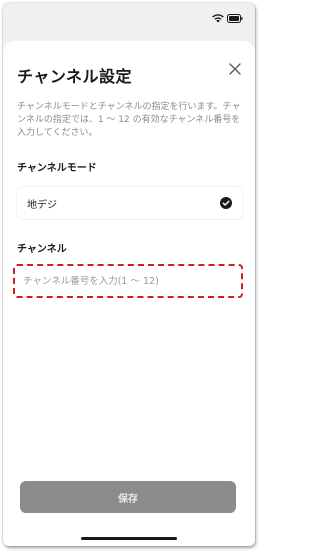 The height and width of the screenshot is (553, 320). I want to click on channel-number-input, so click(128, 281).